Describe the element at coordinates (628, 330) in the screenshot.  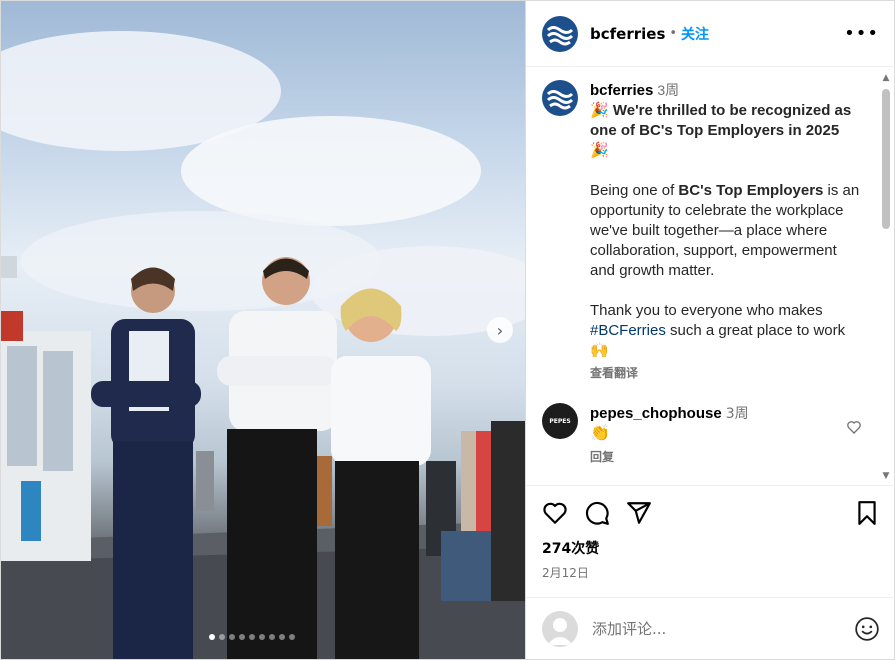
I see `hashtag-link: #BCFerries` at that location.